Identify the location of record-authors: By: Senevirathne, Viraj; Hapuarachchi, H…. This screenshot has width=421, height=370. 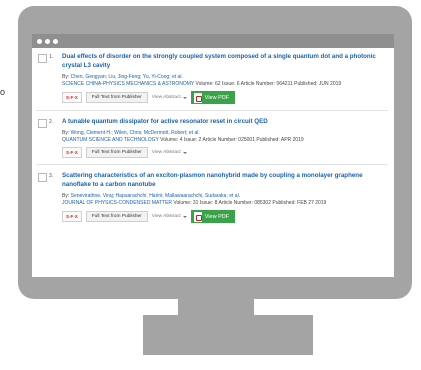
(225, 196).